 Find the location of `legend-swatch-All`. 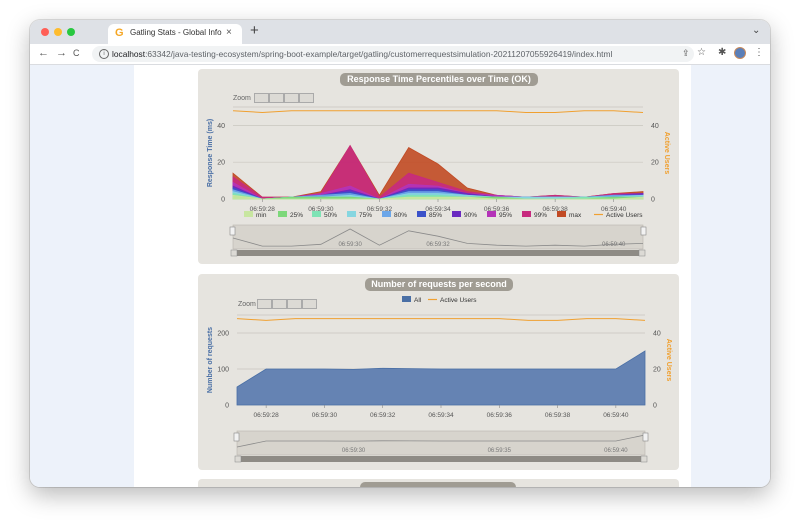

legend-swatch-All is located at coordinates (406, 299).